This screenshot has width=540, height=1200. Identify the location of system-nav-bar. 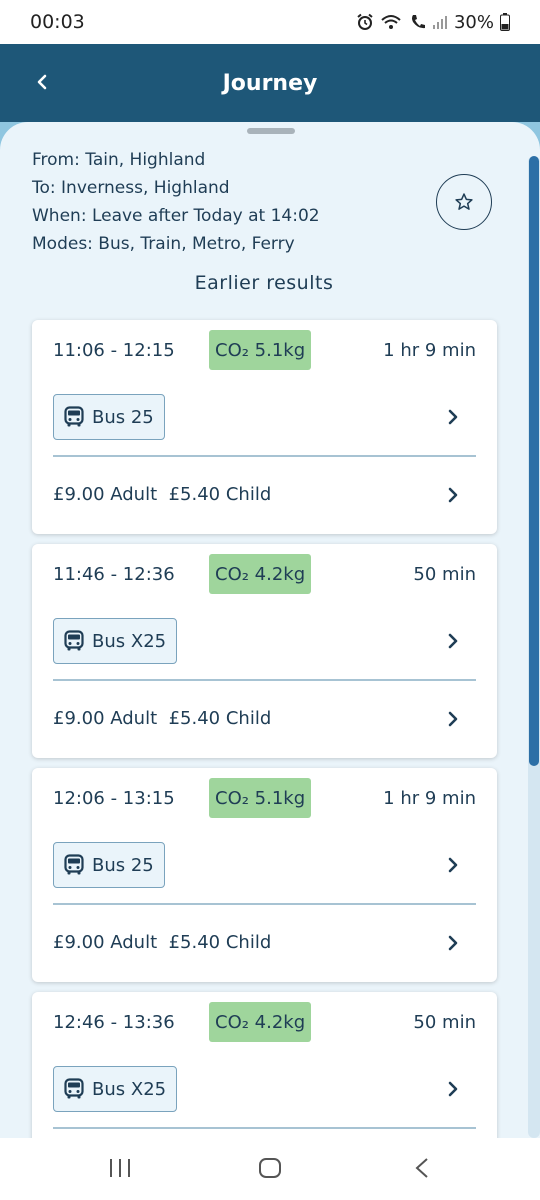
(270, 1169).